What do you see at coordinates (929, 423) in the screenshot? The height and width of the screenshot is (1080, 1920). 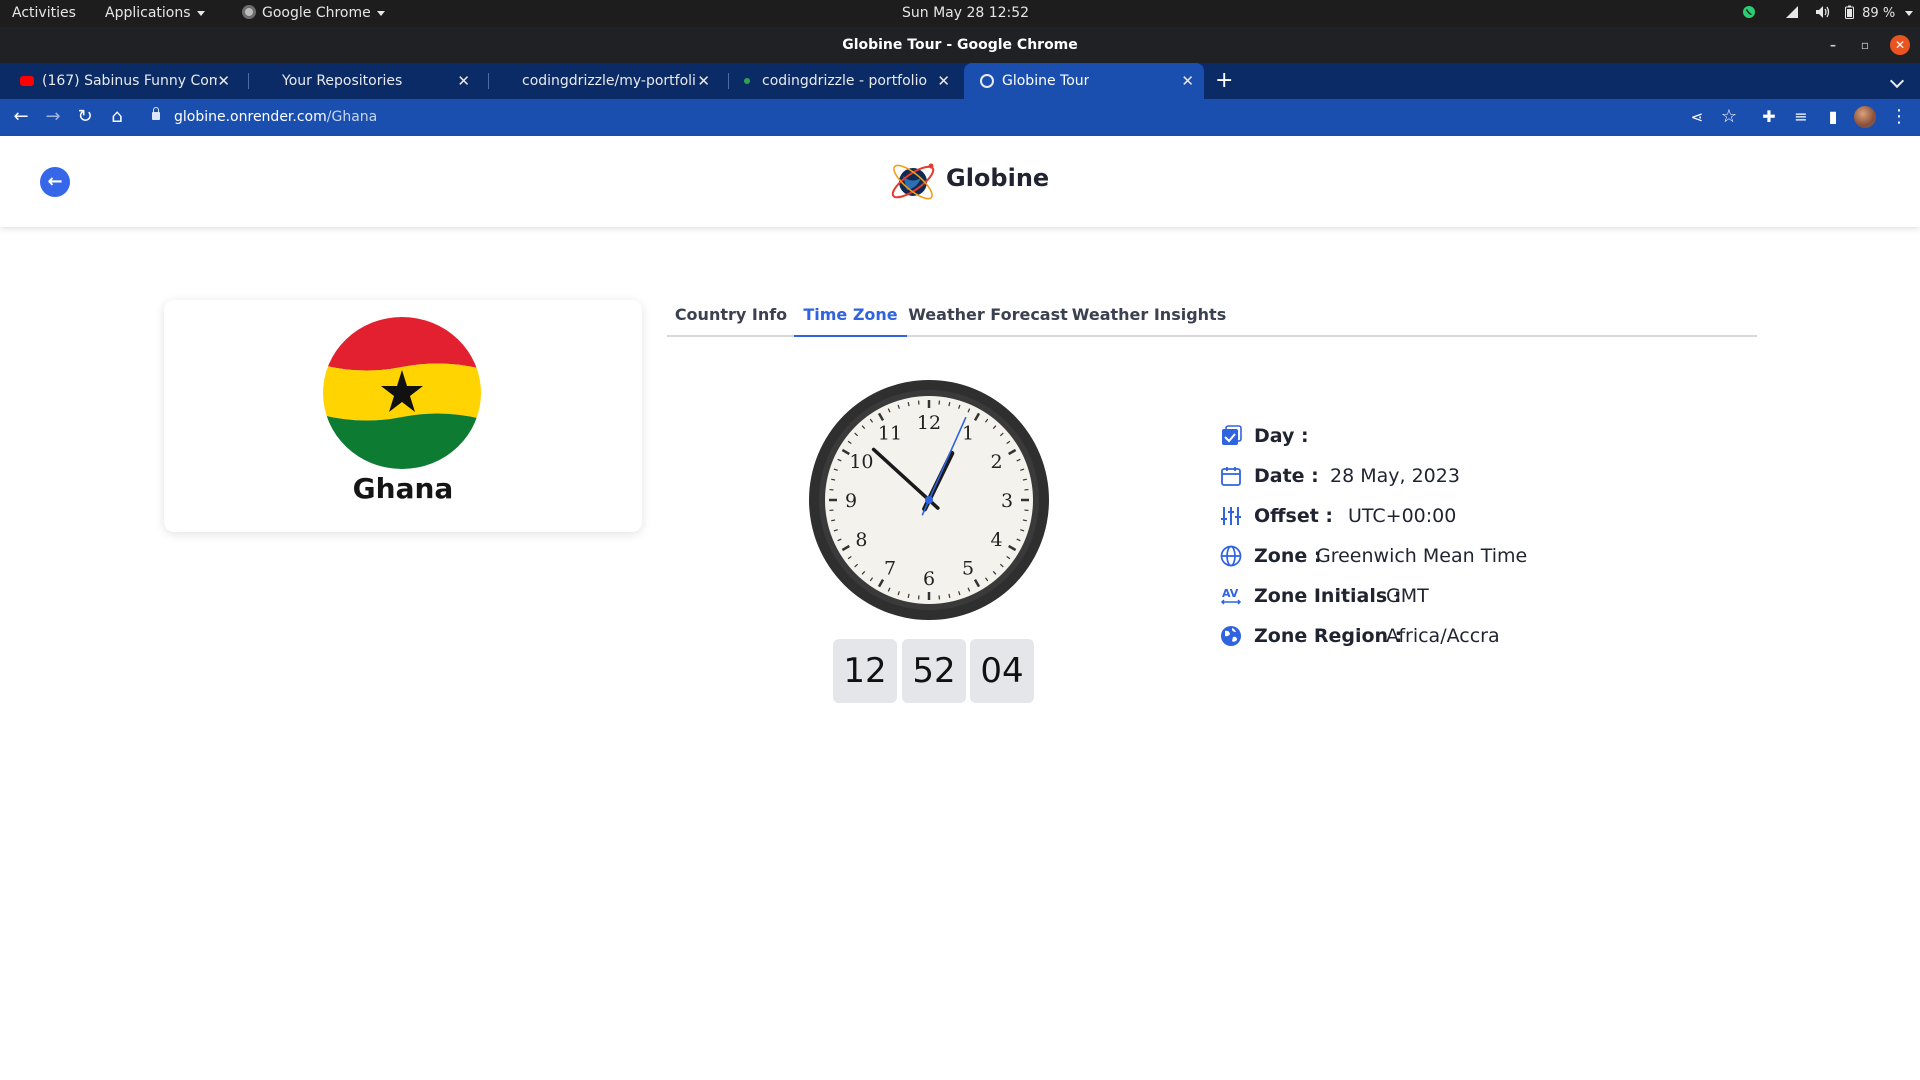 I see `clock-numeral: 12` at bounding box center [929, 423].